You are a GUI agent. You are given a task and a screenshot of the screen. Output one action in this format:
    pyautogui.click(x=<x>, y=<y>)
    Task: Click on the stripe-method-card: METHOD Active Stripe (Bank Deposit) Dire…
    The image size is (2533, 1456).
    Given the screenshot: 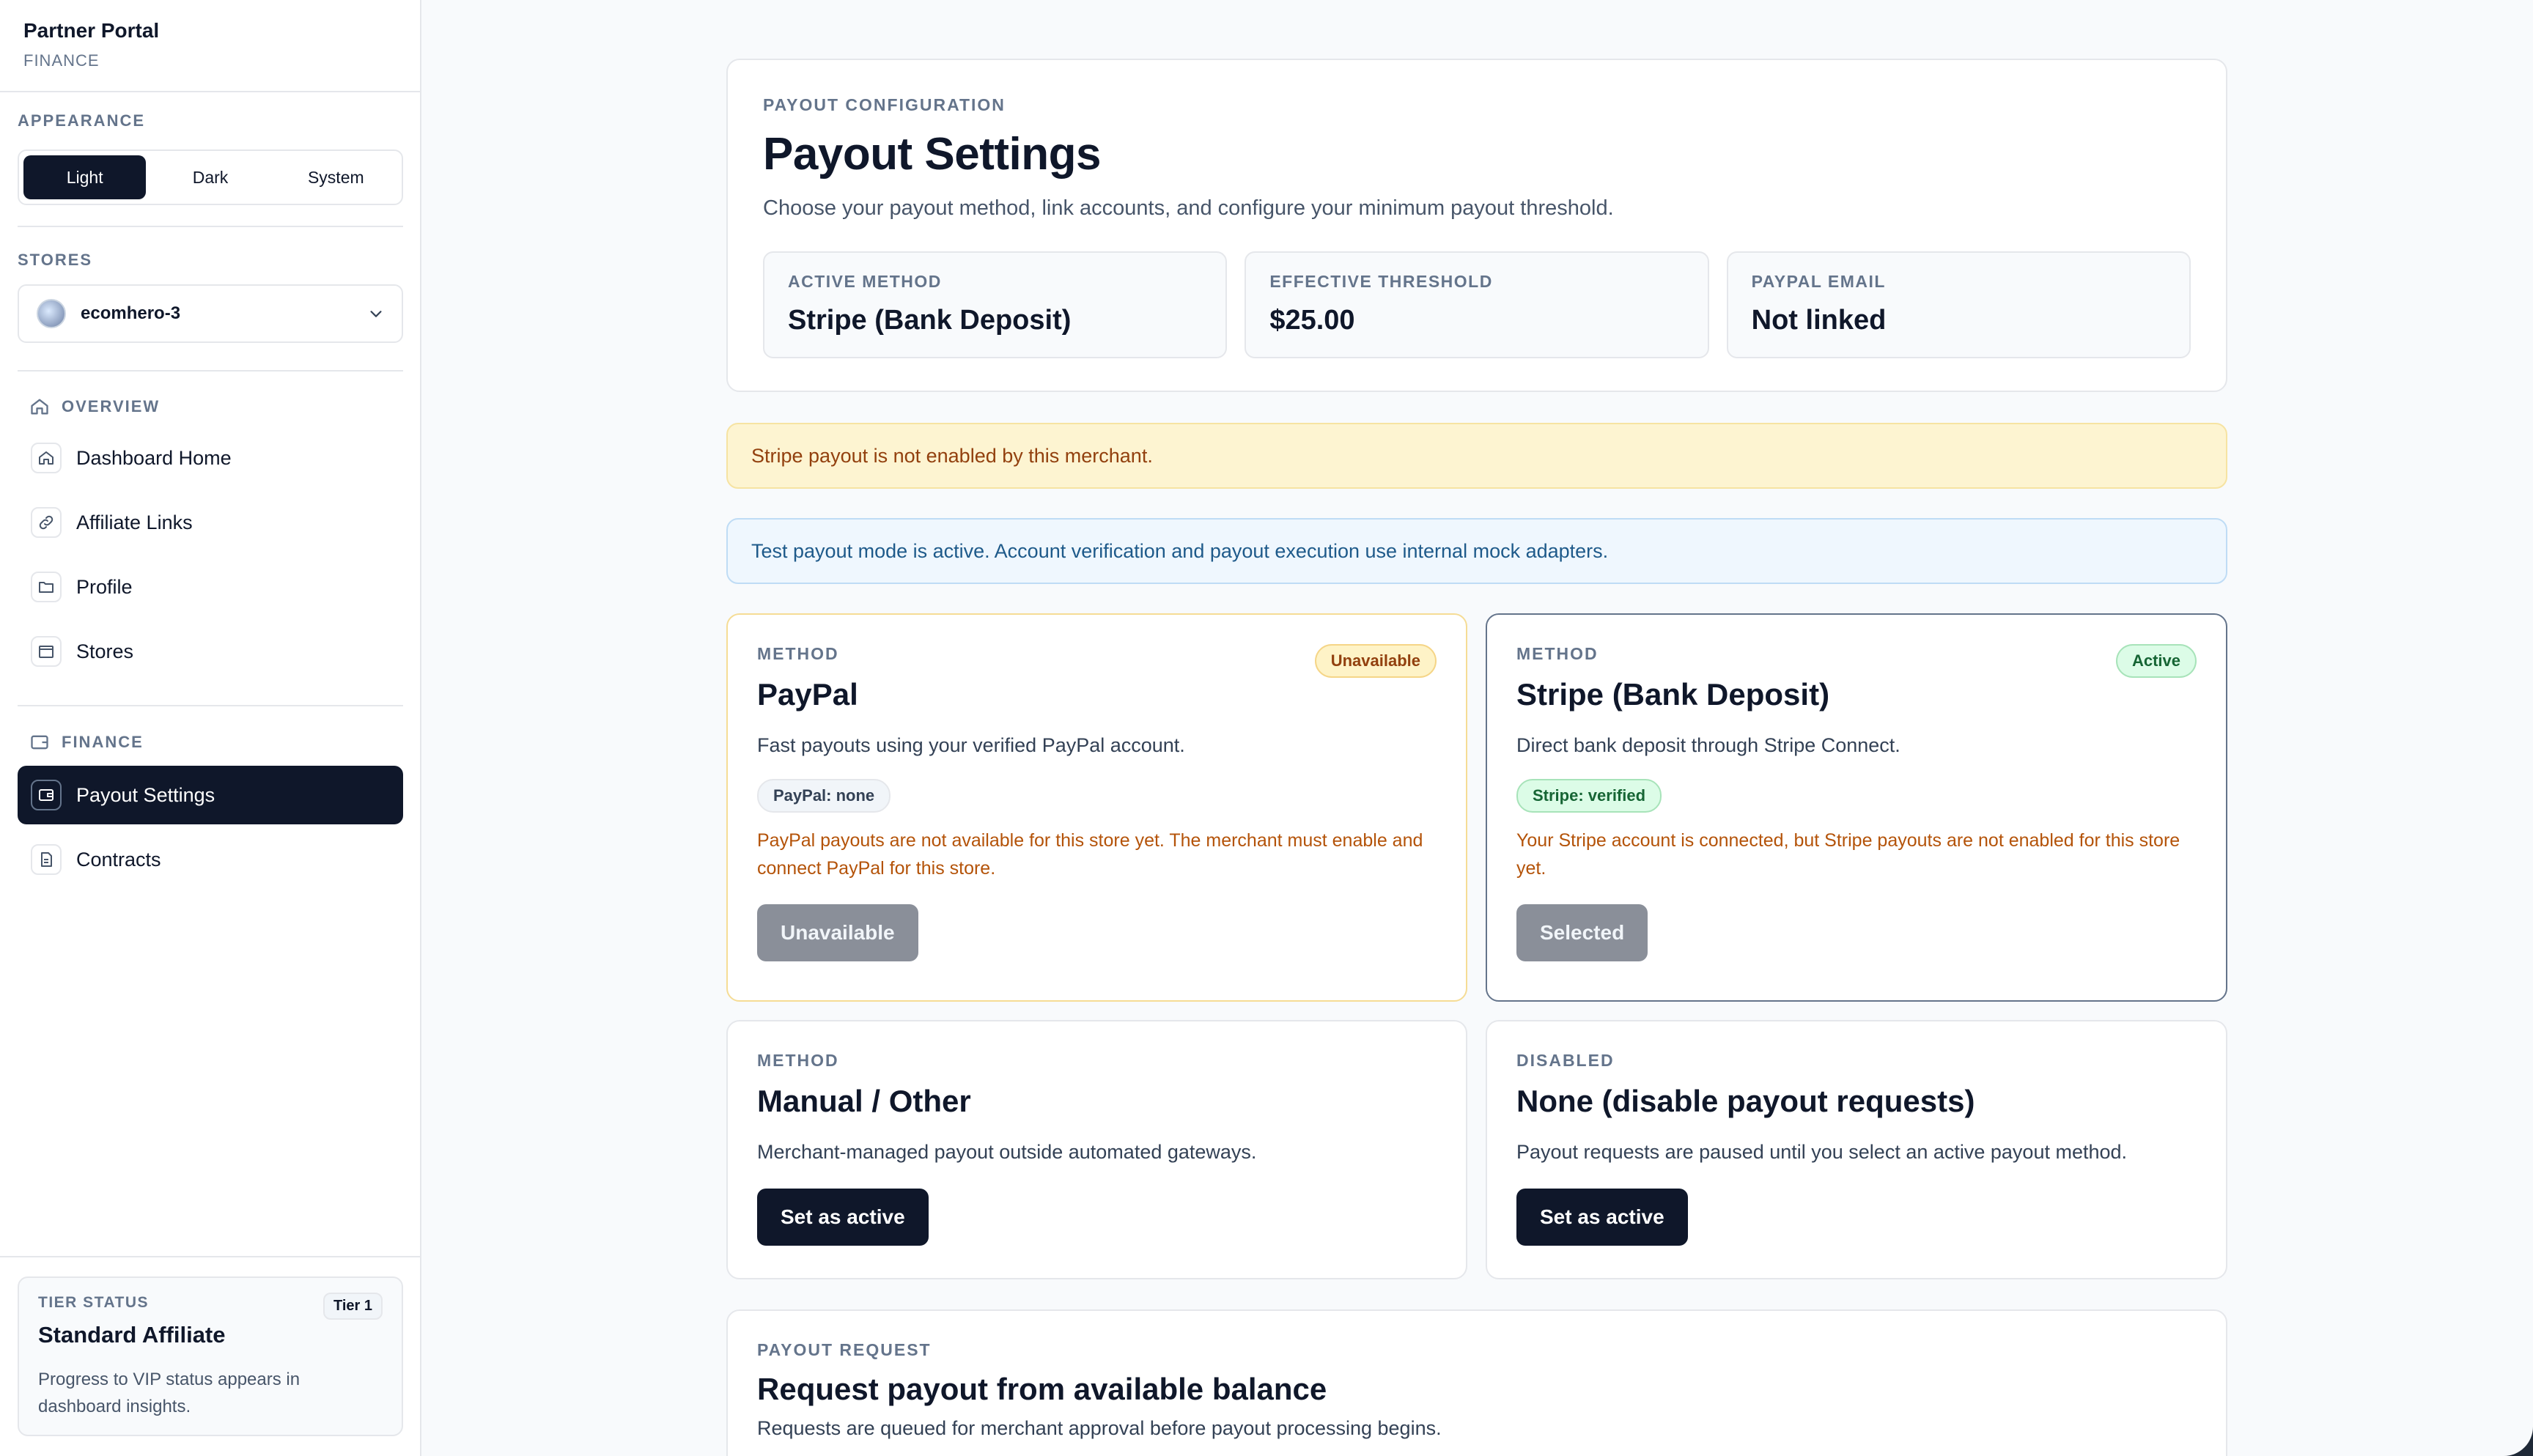 What is the action you would take?
    pyautogui.click(x=1856, y=807)
    